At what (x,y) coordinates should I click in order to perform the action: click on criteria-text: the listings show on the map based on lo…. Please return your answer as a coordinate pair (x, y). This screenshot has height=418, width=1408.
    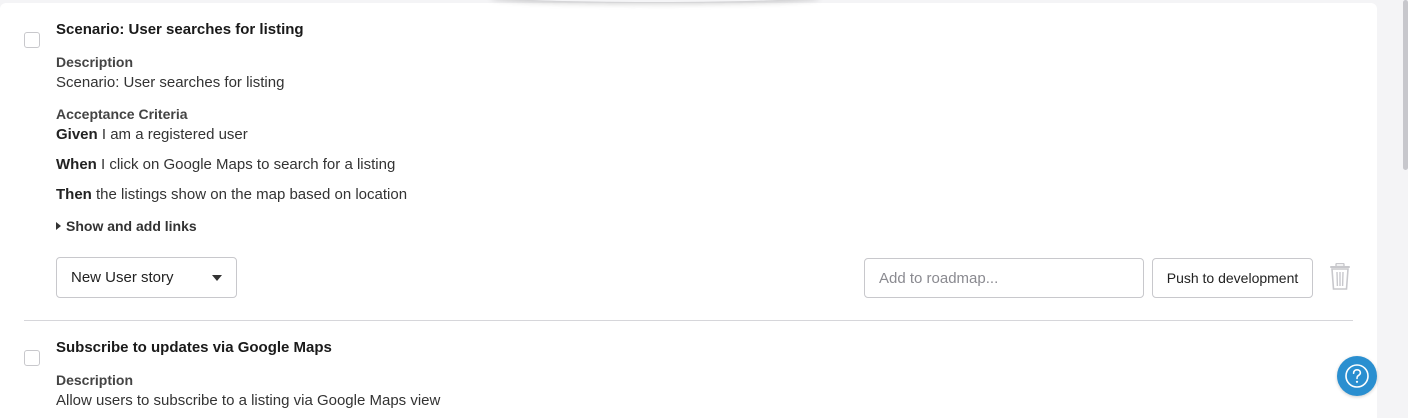
    Looking at the image, I should click on (249, 194).